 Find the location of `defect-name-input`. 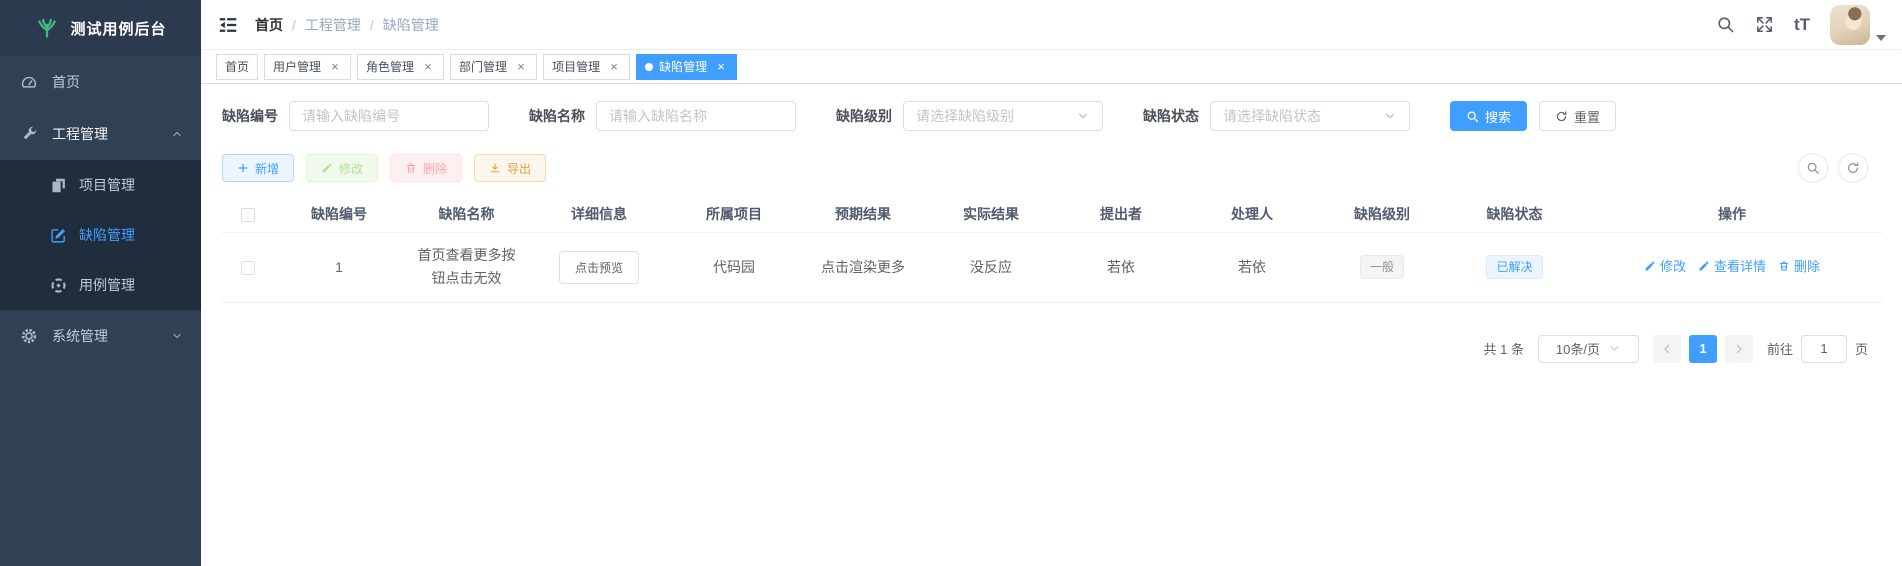

defect-name-input is located at coordinates (696, 116).